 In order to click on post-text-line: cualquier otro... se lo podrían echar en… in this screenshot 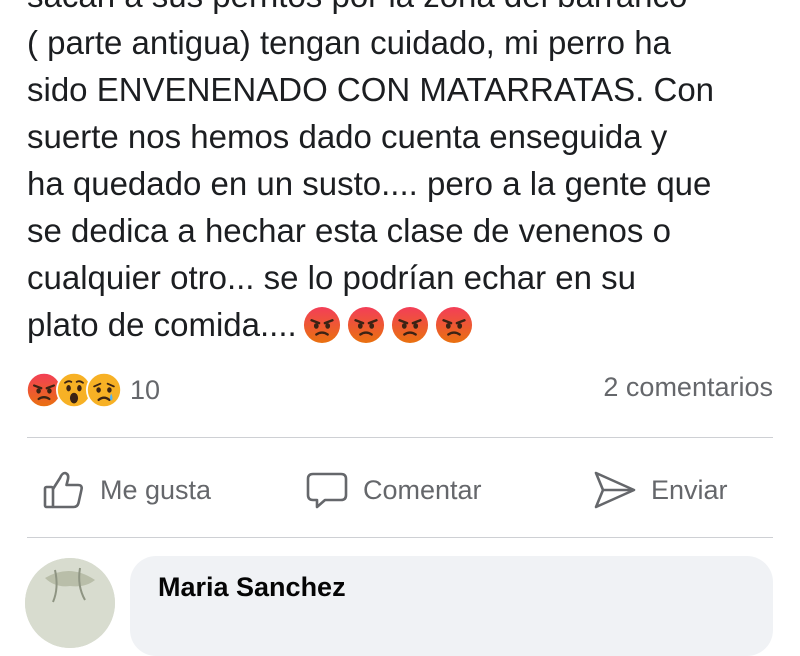, I will do `click(332, 277)`.